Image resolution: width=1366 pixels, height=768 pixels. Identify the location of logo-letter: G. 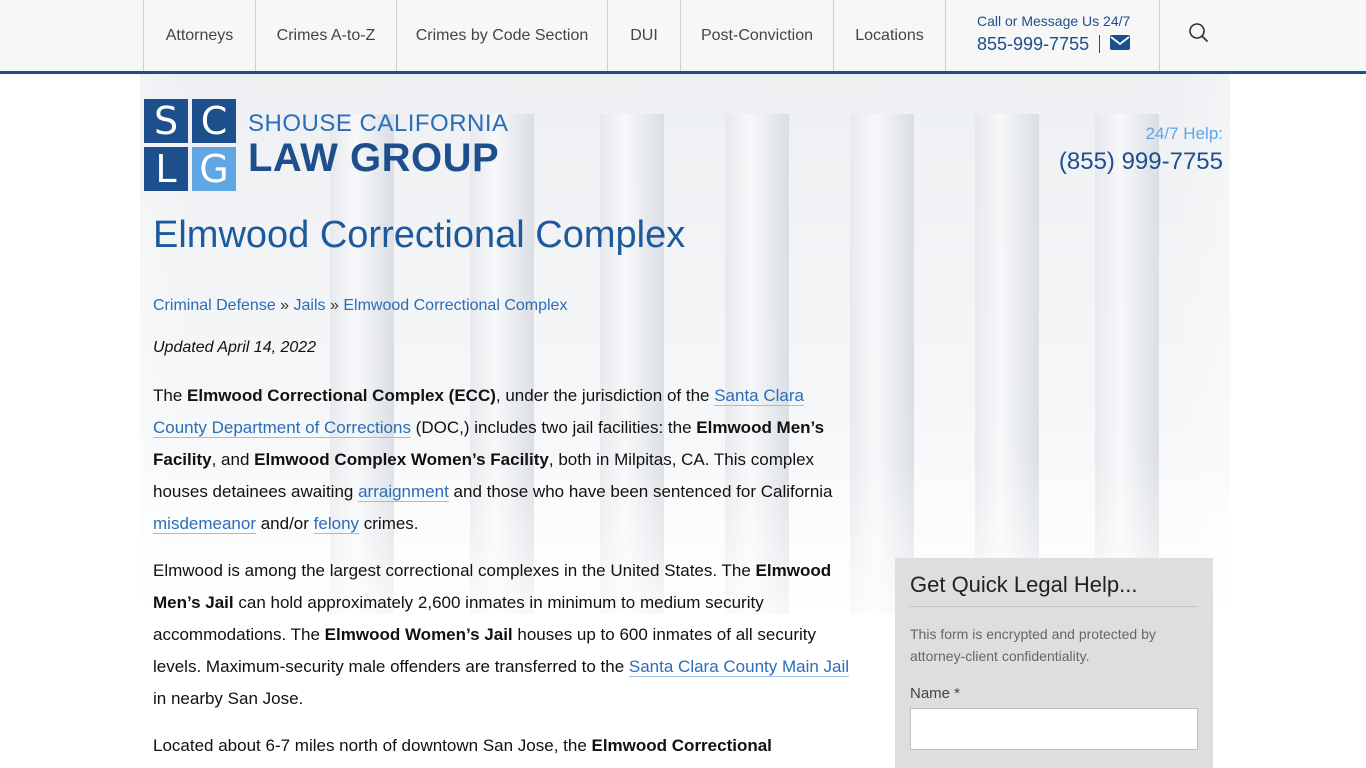
(214, 169).